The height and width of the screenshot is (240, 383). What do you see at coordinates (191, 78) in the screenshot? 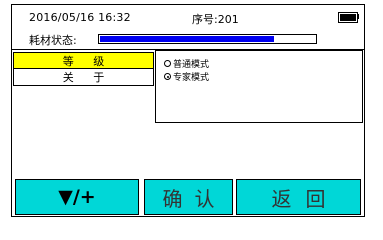
I see `option-expert-mode-label: 专家模式` at bounding box center [191, 78].